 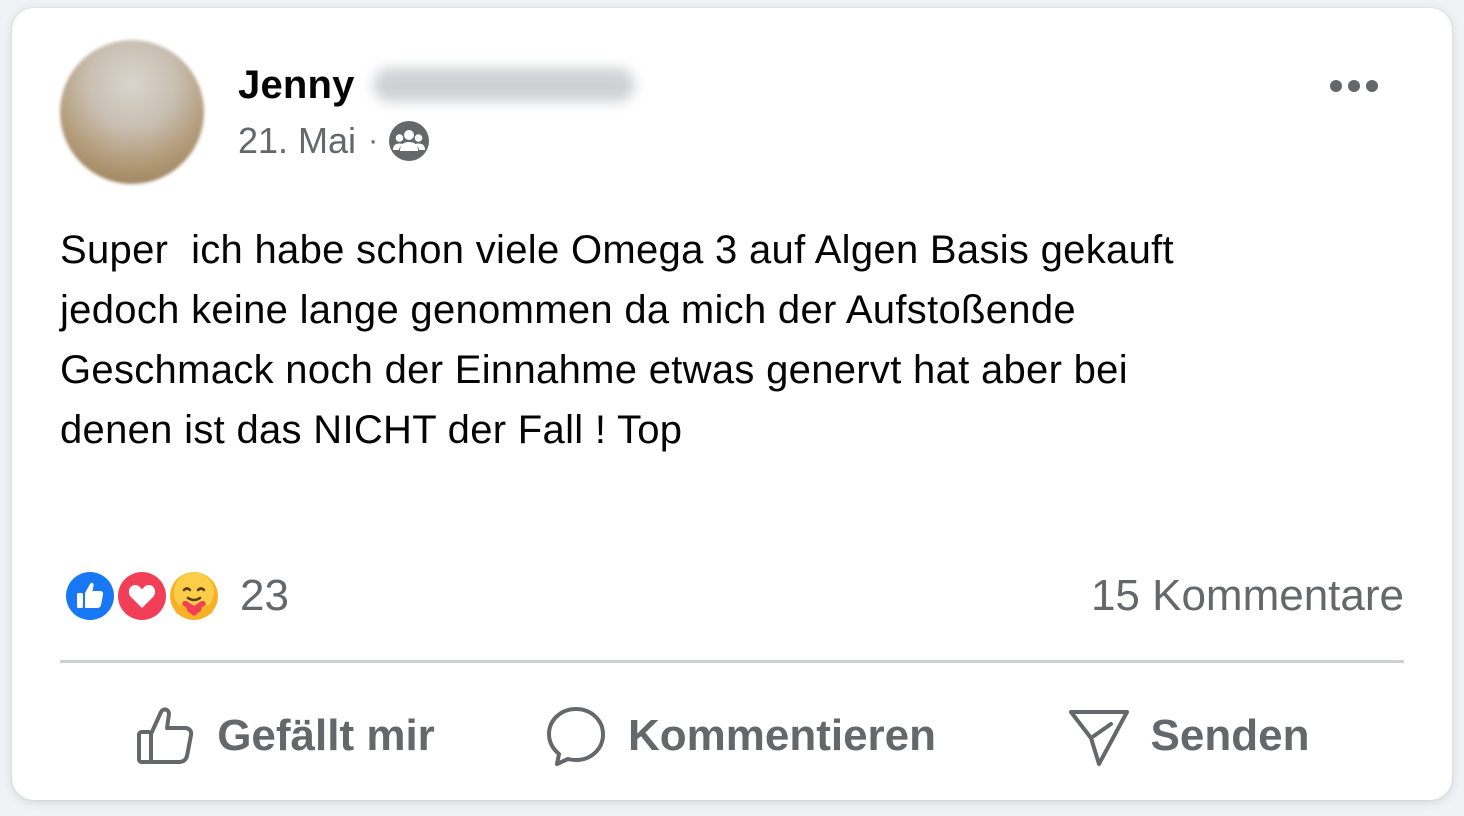 What do you see at coordinates (782, 735) in the screenshot?
I see `comment-button-label: Kommentieren` at bounding box center [782, 735].